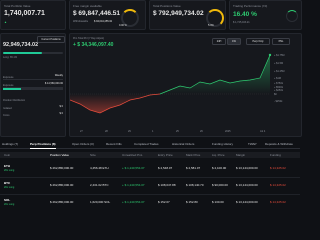  Describe the element at coordinates (165, 155) in the screenshot. I see `header-entry-price: Entry Price` at that location.